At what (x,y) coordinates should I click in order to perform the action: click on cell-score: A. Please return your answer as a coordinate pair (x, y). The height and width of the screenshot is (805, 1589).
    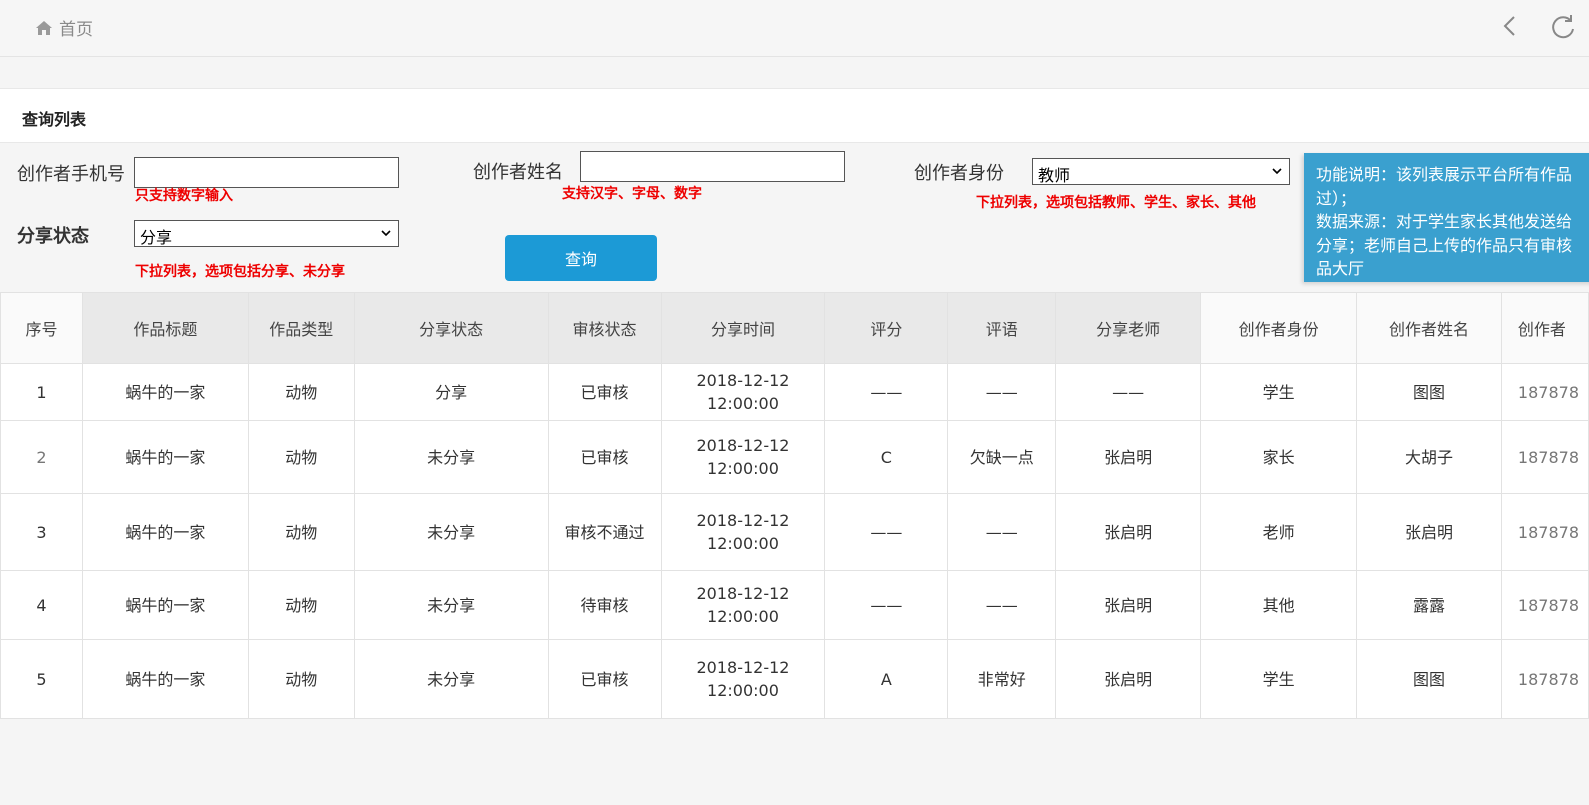
    Looking at the image, I should click on (886, 679).